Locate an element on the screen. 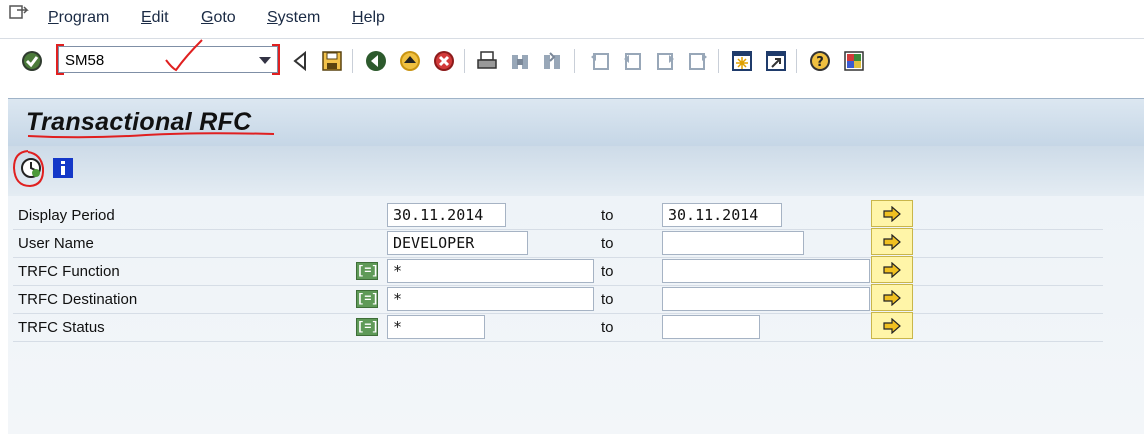  menu-system-mnemonic: S is located at coordinates (272, 17).